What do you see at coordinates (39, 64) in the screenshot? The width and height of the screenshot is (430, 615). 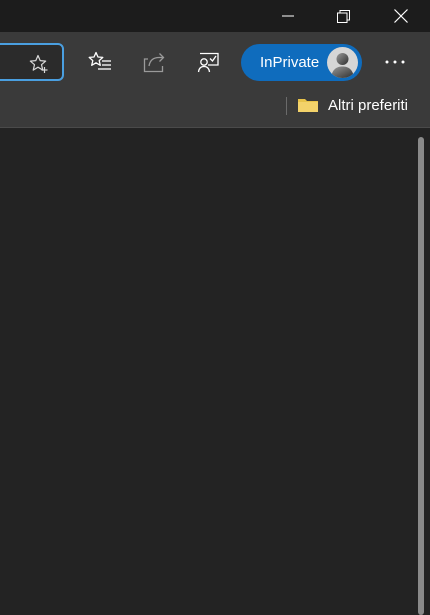 I see `favorite-star-icon` at bounding box center [39, 64].